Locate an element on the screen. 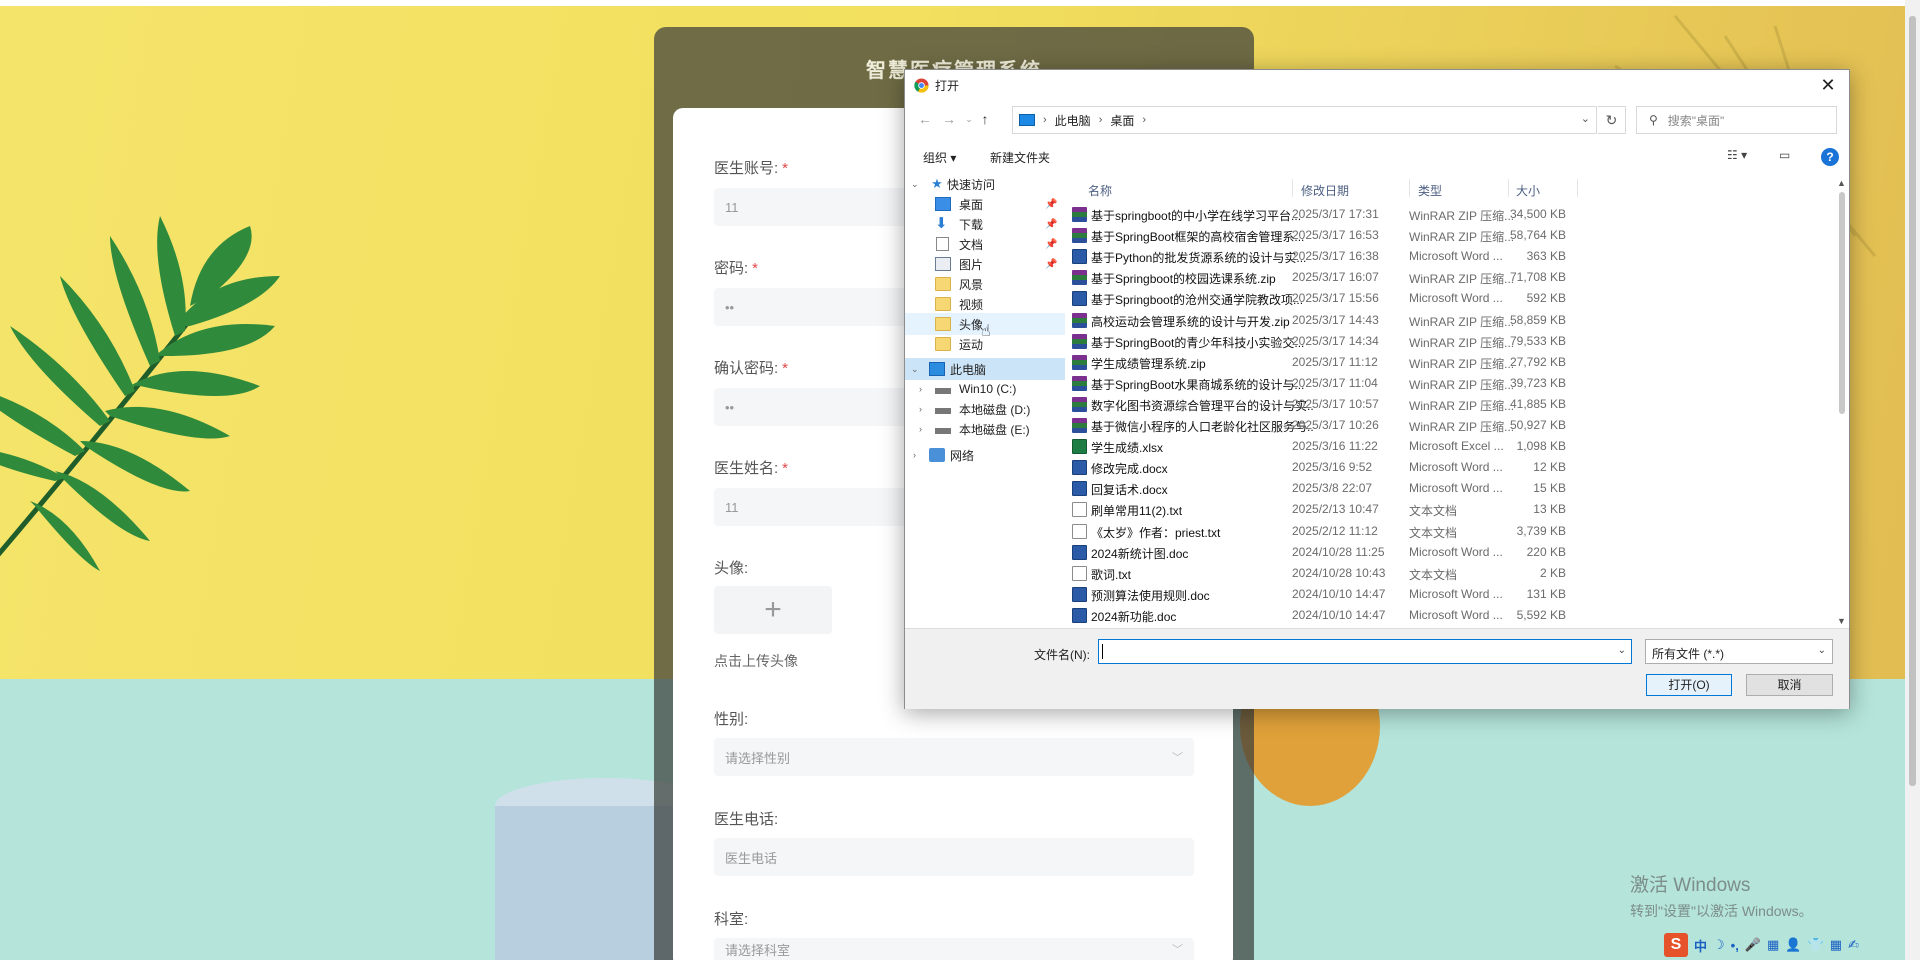 The height and width of the screenshot is (960, 1920). page-scrollbar-thumb is located at coordinates (1912, 401).